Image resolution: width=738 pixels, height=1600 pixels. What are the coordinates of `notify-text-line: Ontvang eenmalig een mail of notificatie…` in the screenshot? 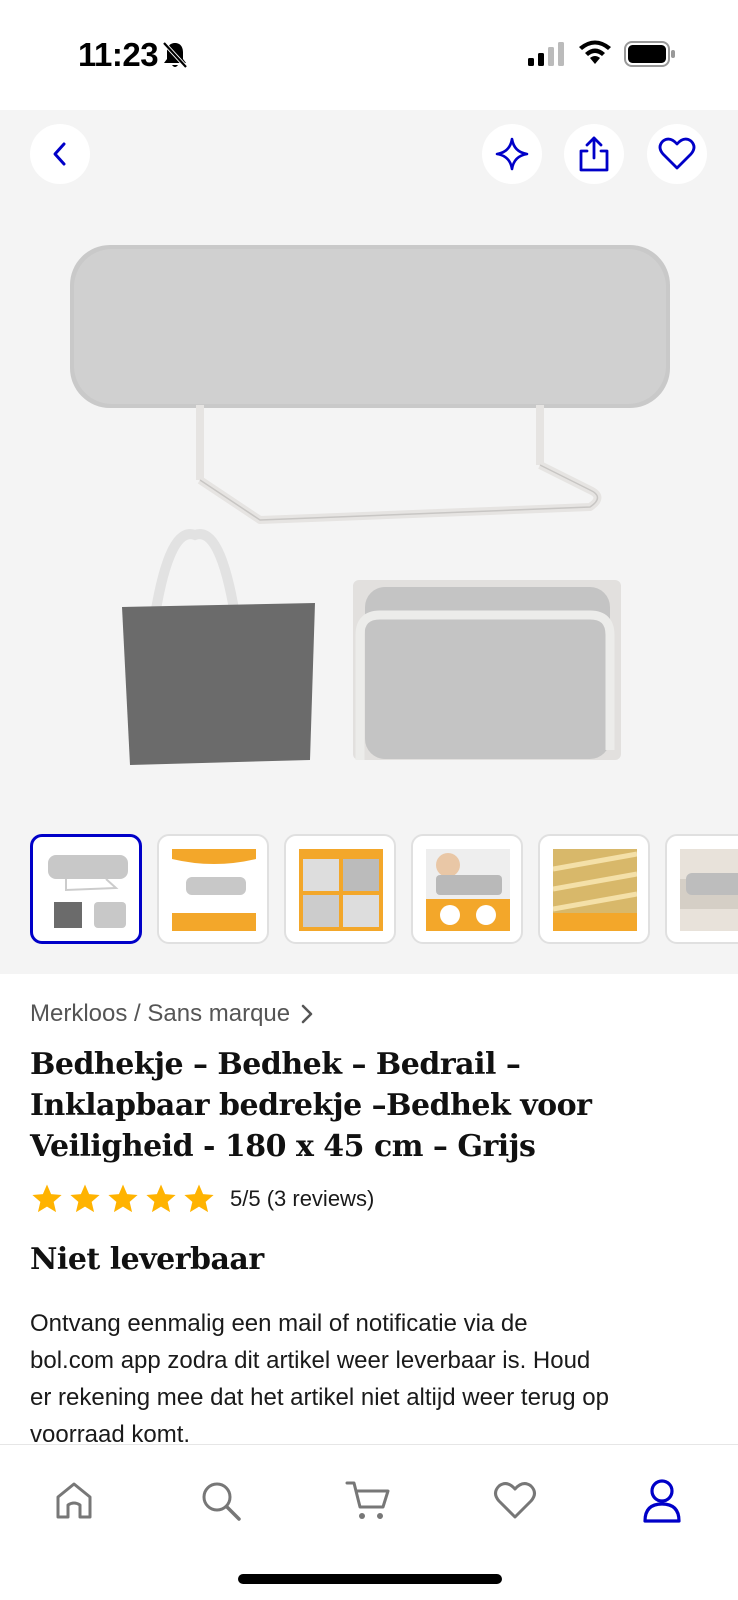 It's located at (279, 1323).